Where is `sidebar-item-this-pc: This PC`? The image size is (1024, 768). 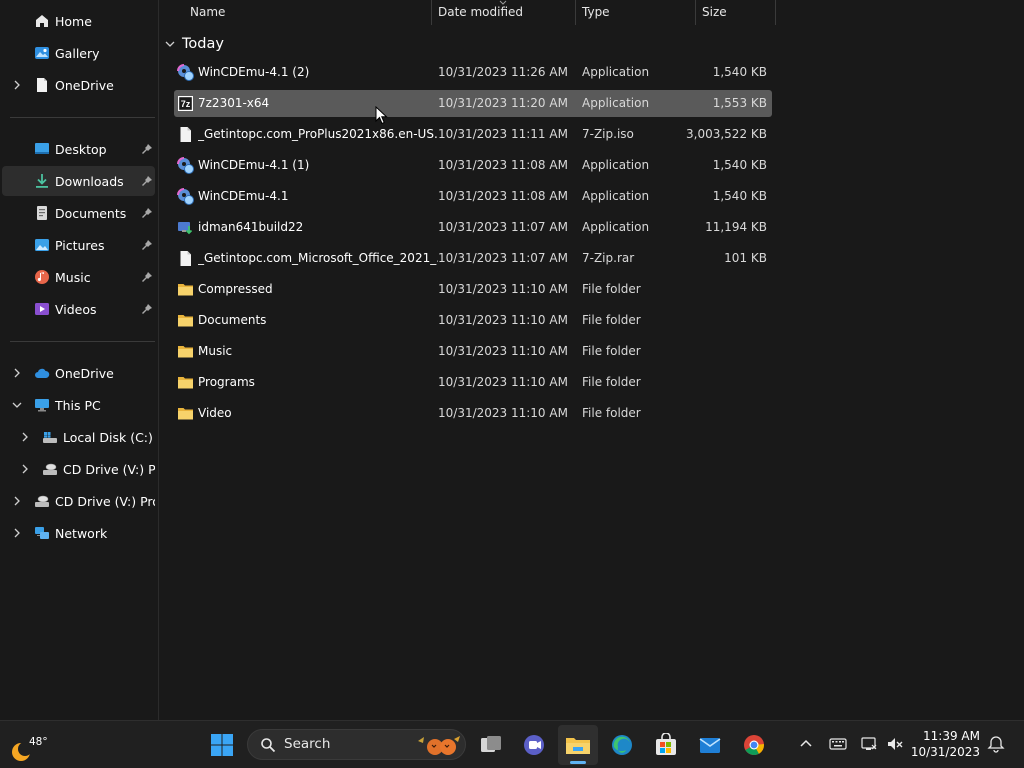
sidebar-item-this-pc: This PC is located at coordinates (78, 405).